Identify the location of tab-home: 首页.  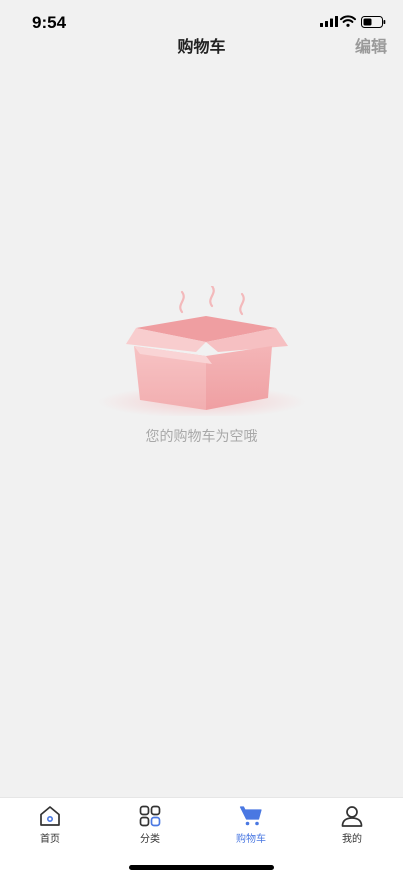
(50, 826).